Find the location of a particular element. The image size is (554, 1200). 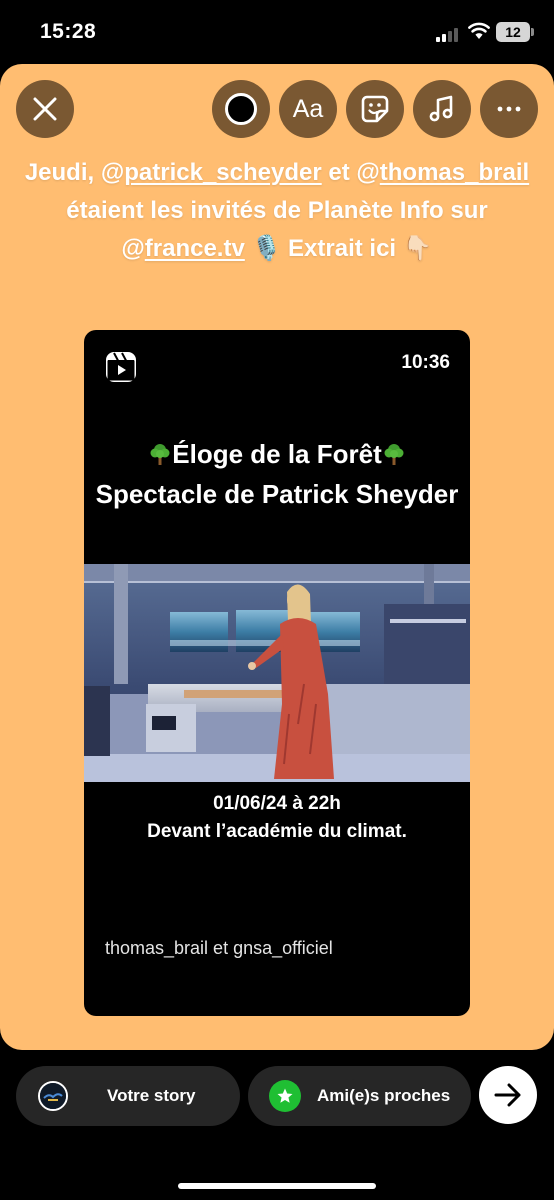

close-friends-button: Ami(e)s proches is located at coordinates (359, 1096).